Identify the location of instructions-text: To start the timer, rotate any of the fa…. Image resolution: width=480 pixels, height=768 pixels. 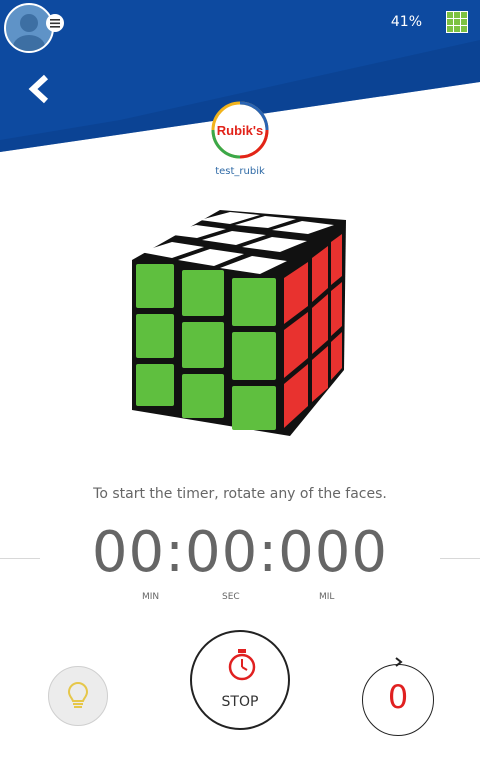
(240, 494).